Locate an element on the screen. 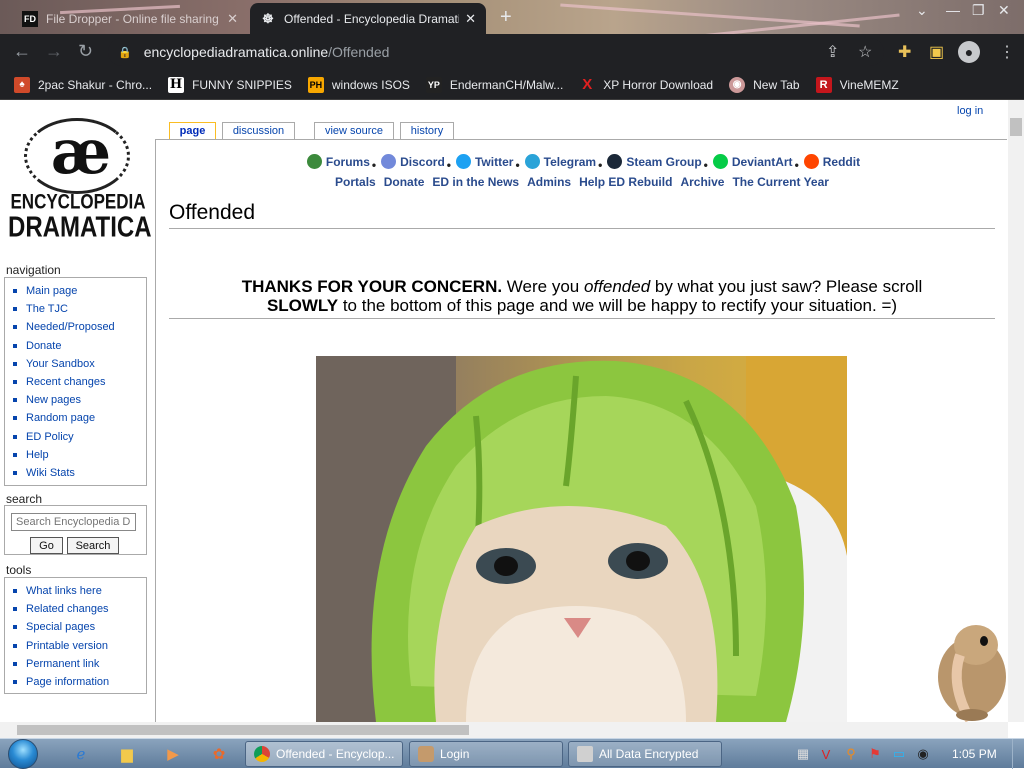  start-button is located at coordinates (23, 754).